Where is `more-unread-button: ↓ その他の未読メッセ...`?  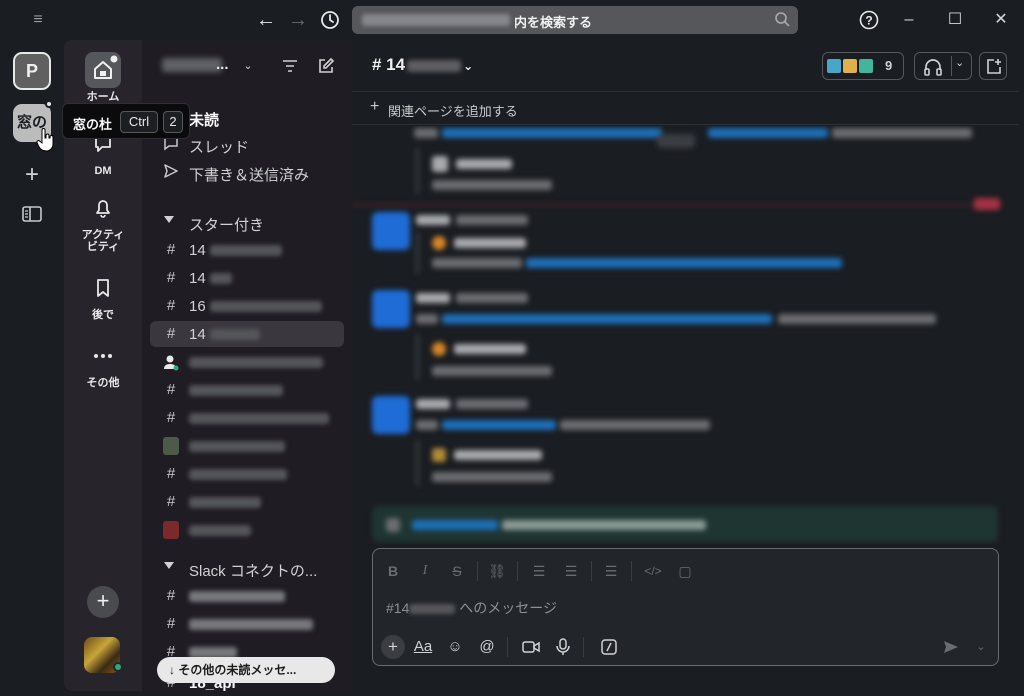 more-unread-button: ↓ その他の未読メッセ... is located at coordinates (246, 670).